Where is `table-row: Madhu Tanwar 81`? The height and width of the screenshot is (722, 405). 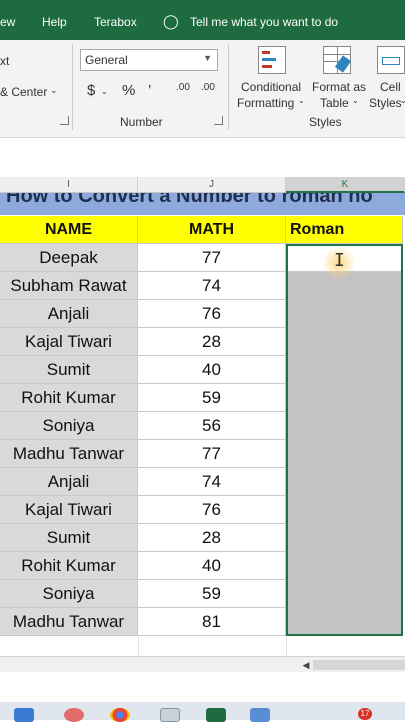 table-row: Madhu Tanwar 81 is located at coordinates (202, 622).